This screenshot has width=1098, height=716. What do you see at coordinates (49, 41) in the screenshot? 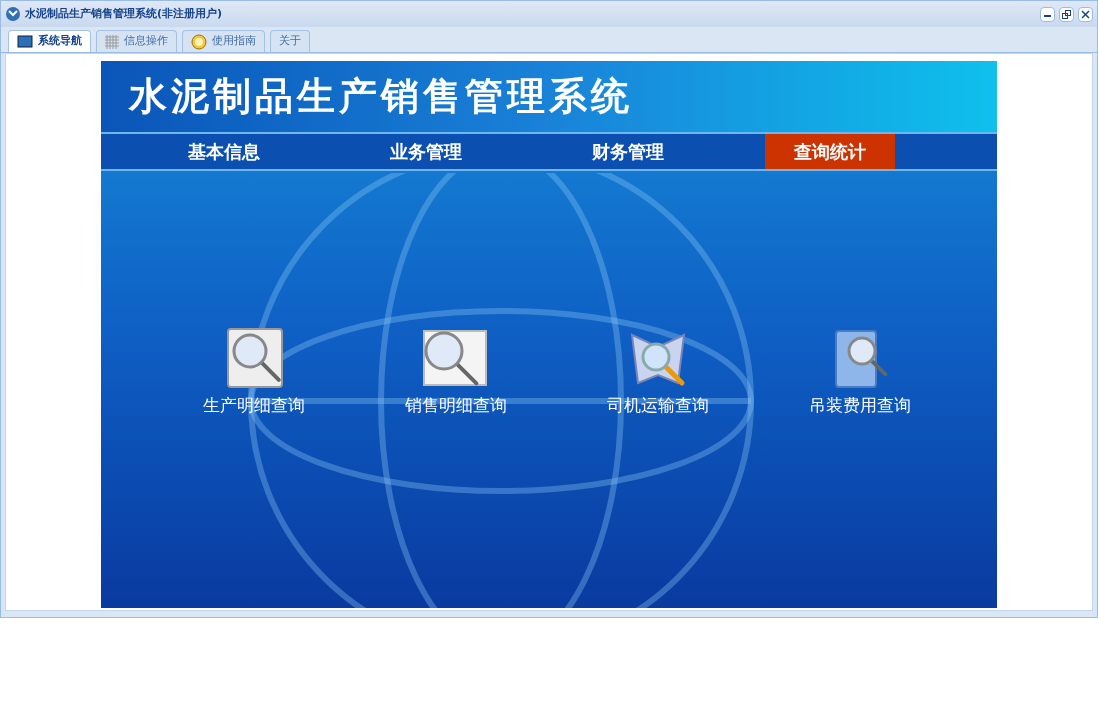
I see `tab: 系统导航` at bounding box center [49, 41].